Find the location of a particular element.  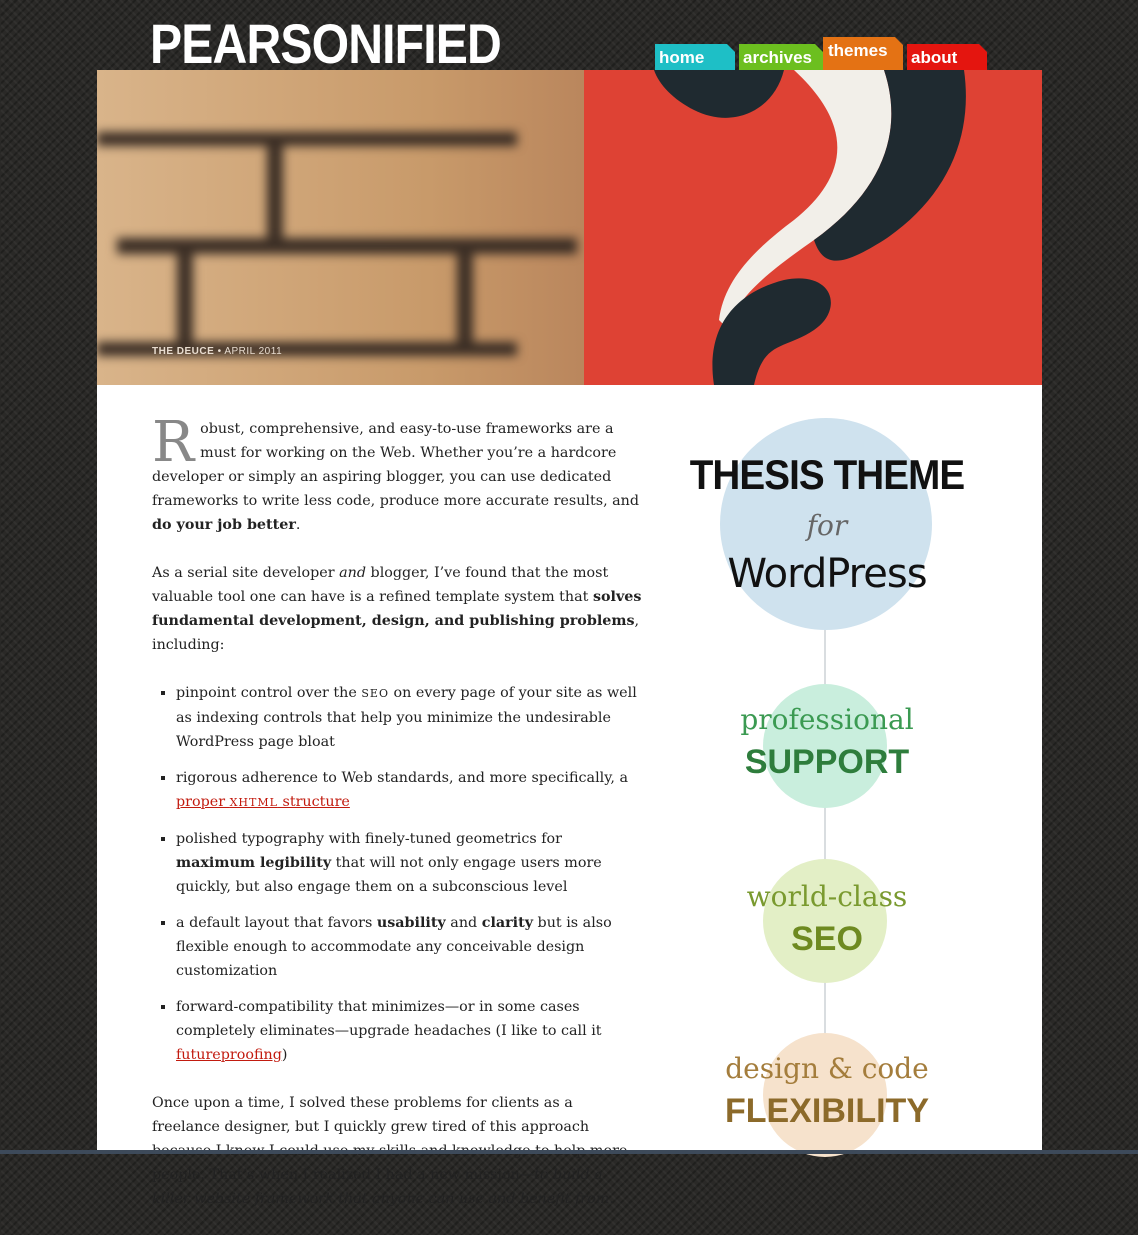

drop-cap: R is located at coordinates (173, 442).